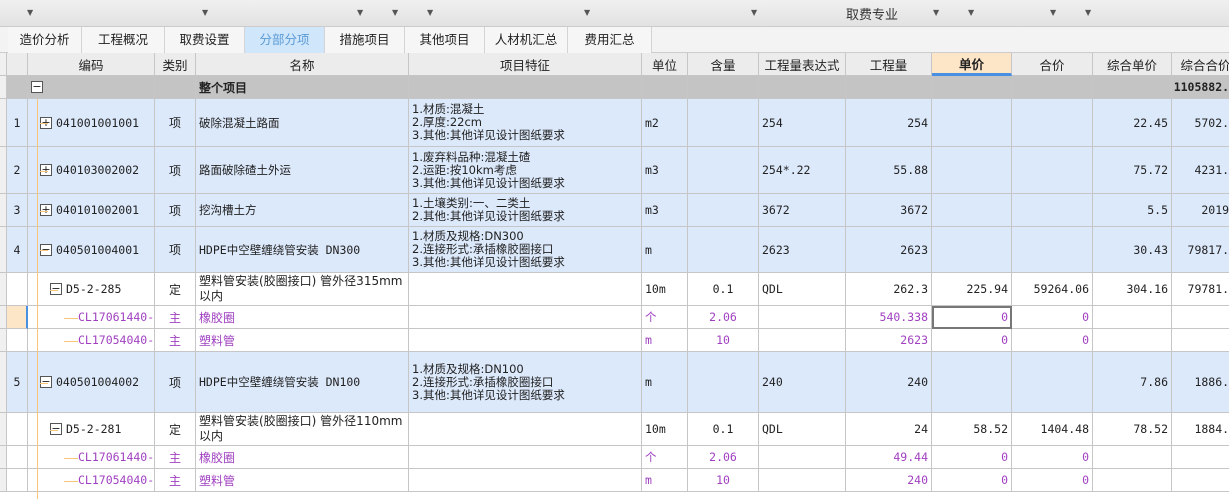 Image resolution: width=1229 pixels, height=499 pixels. I want to click on cell-amount: 24, so click(889, 429).